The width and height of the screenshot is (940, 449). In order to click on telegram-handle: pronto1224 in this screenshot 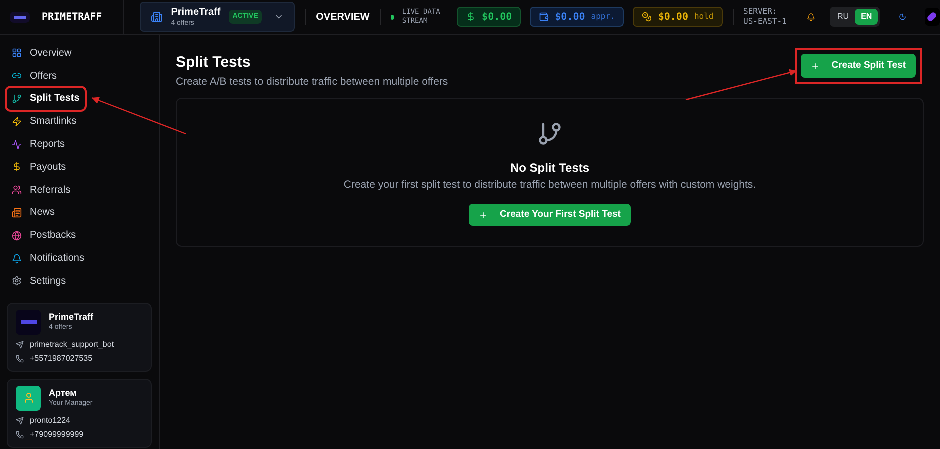, I will do `click(50, 420)`.